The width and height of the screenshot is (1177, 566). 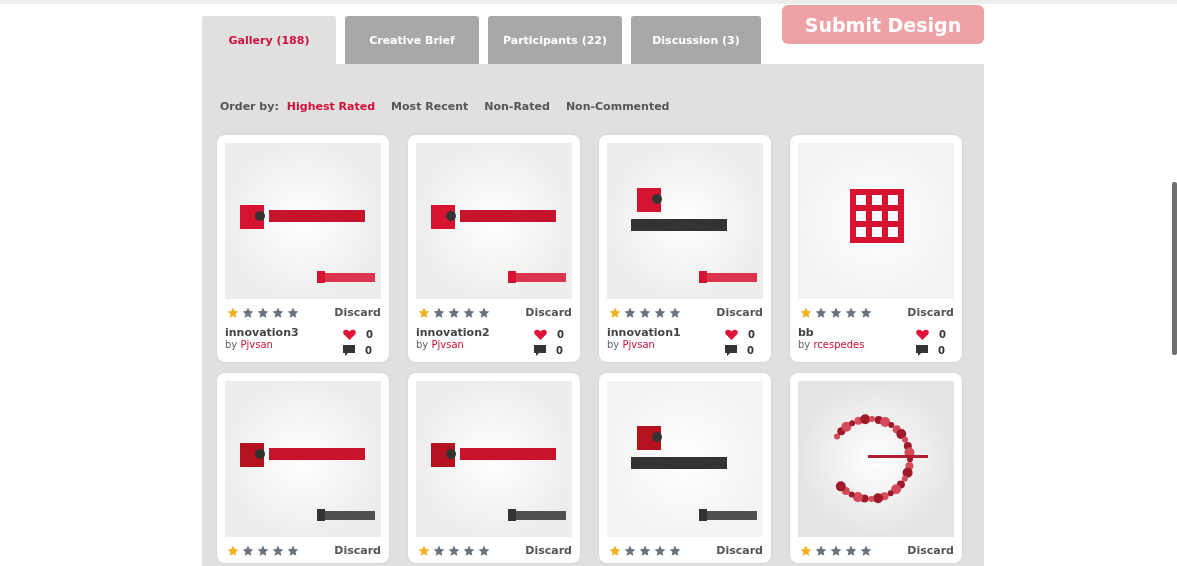 I want to click on design-title: innovation2, so click(x=453, y=333).